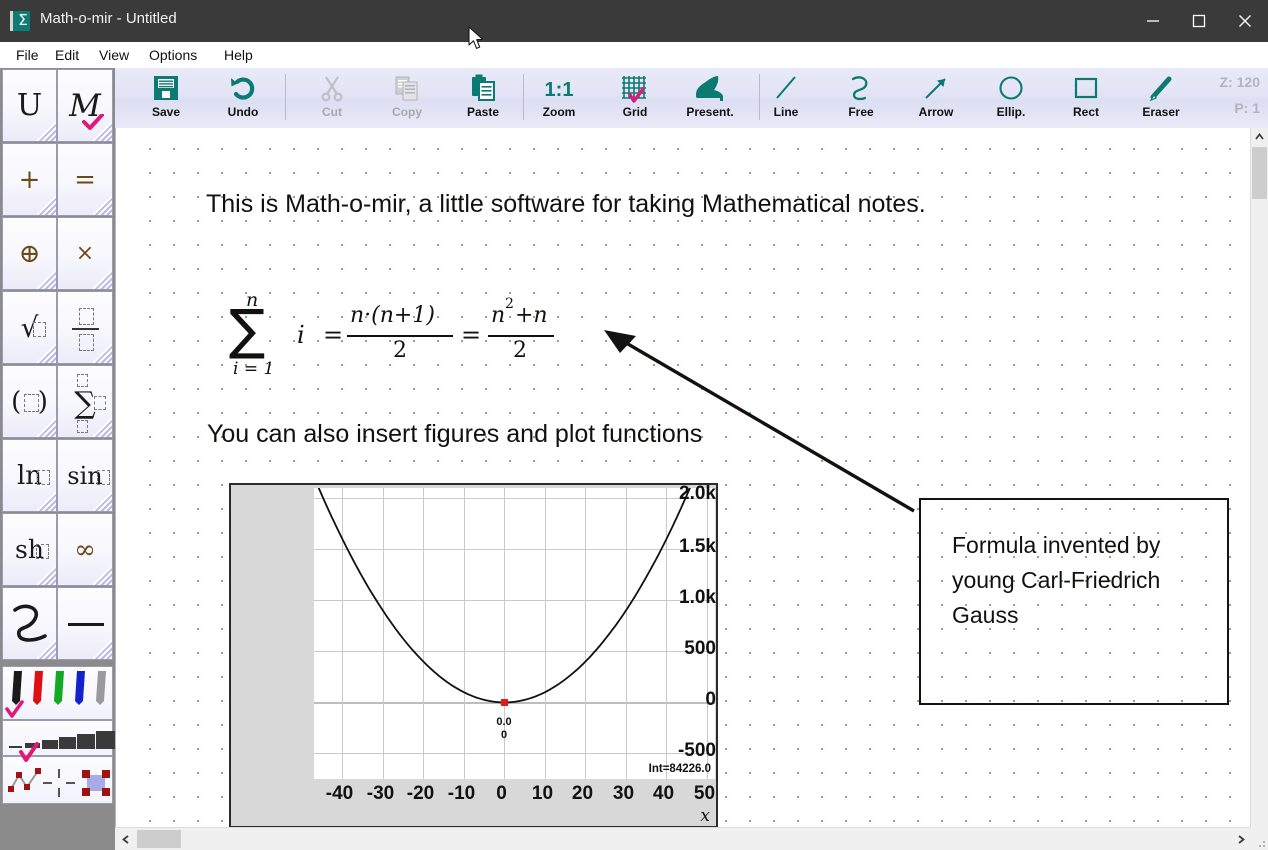 The height and width of the screenshot is (850, 1268). I want to click on zoom-label: Zoom, so click(559, 112).